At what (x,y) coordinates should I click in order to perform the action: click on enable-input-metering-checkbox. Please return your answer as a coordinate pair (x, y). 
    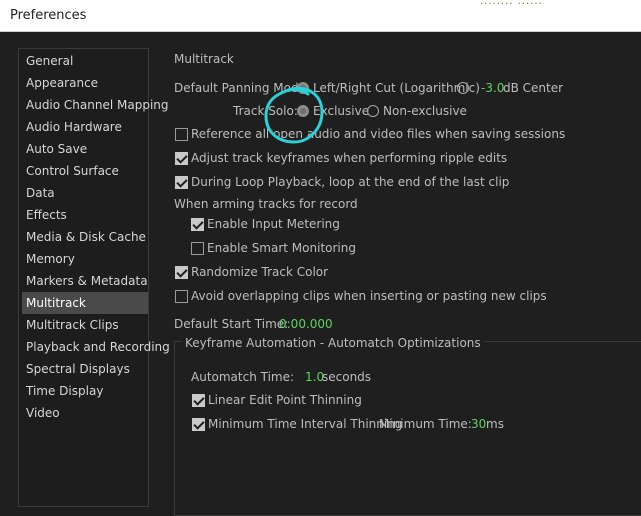
    Looking at the image, I should click on (197, 224).